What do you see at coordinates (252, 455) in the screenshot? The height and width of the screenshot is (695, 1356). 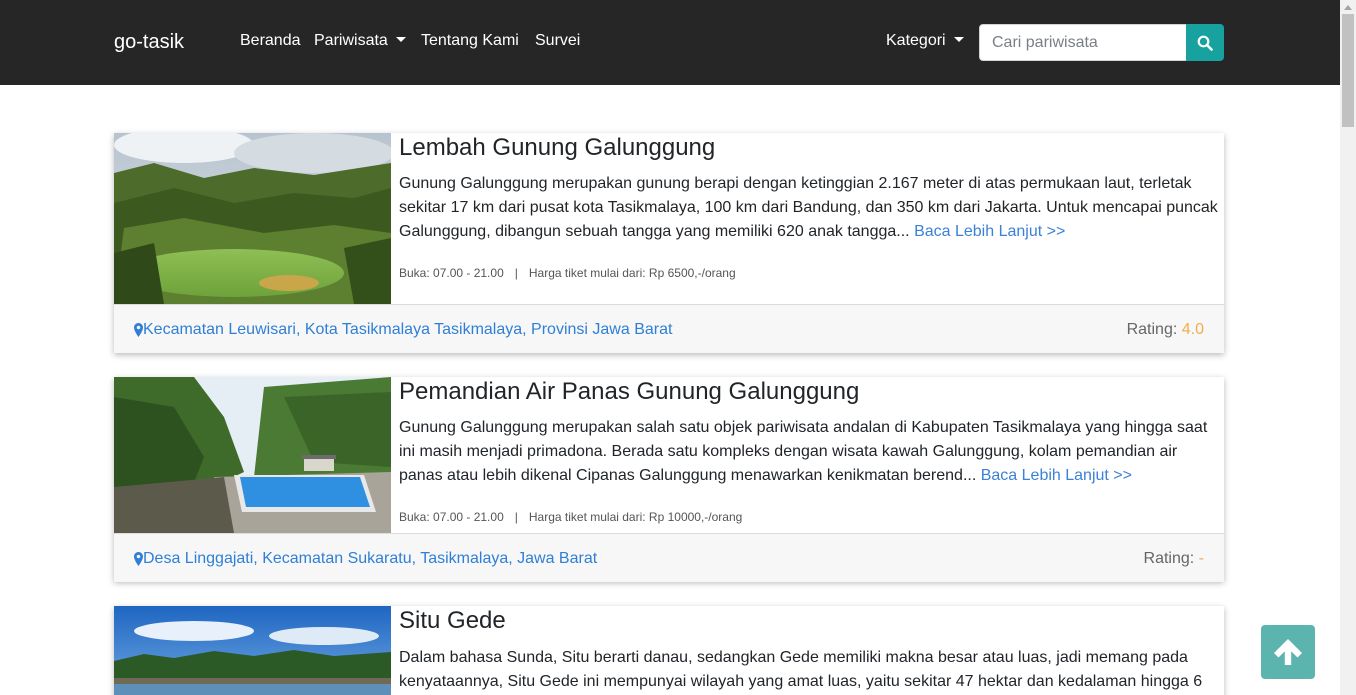 I see `place-image-pemandian-air-panas` at bounding box center [252, 455].